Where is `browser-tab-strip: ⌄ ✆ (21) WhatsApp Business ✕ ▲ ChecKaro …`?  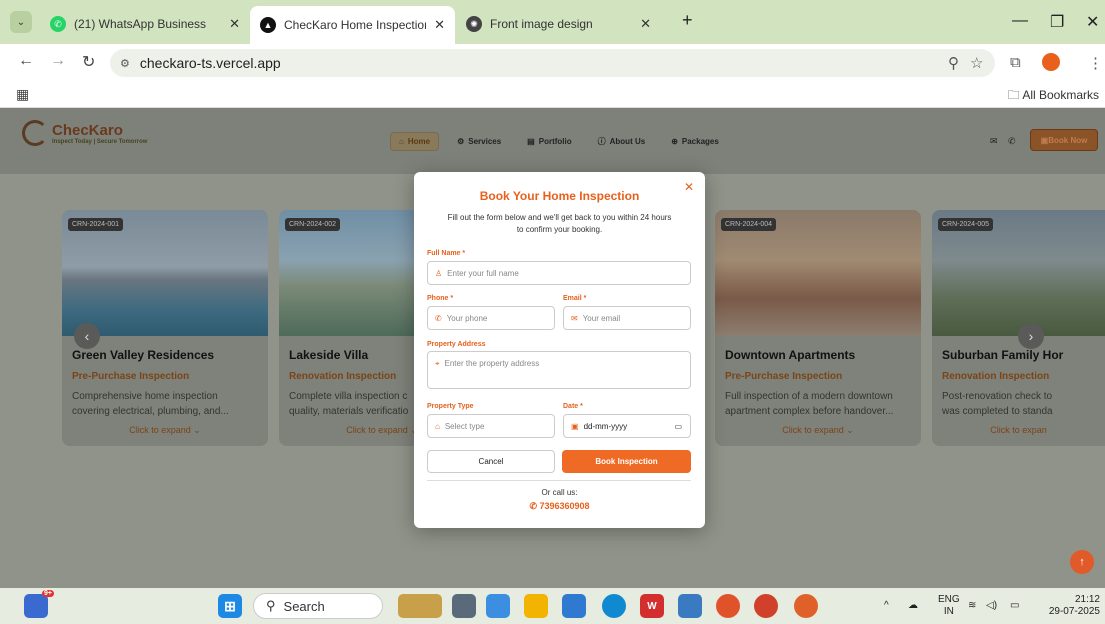 browser-tab-strip: ⌄ ✆ (21) WhatsApp Business ✕ ▲ ChecKaro … is located at coordinates (552, 22).